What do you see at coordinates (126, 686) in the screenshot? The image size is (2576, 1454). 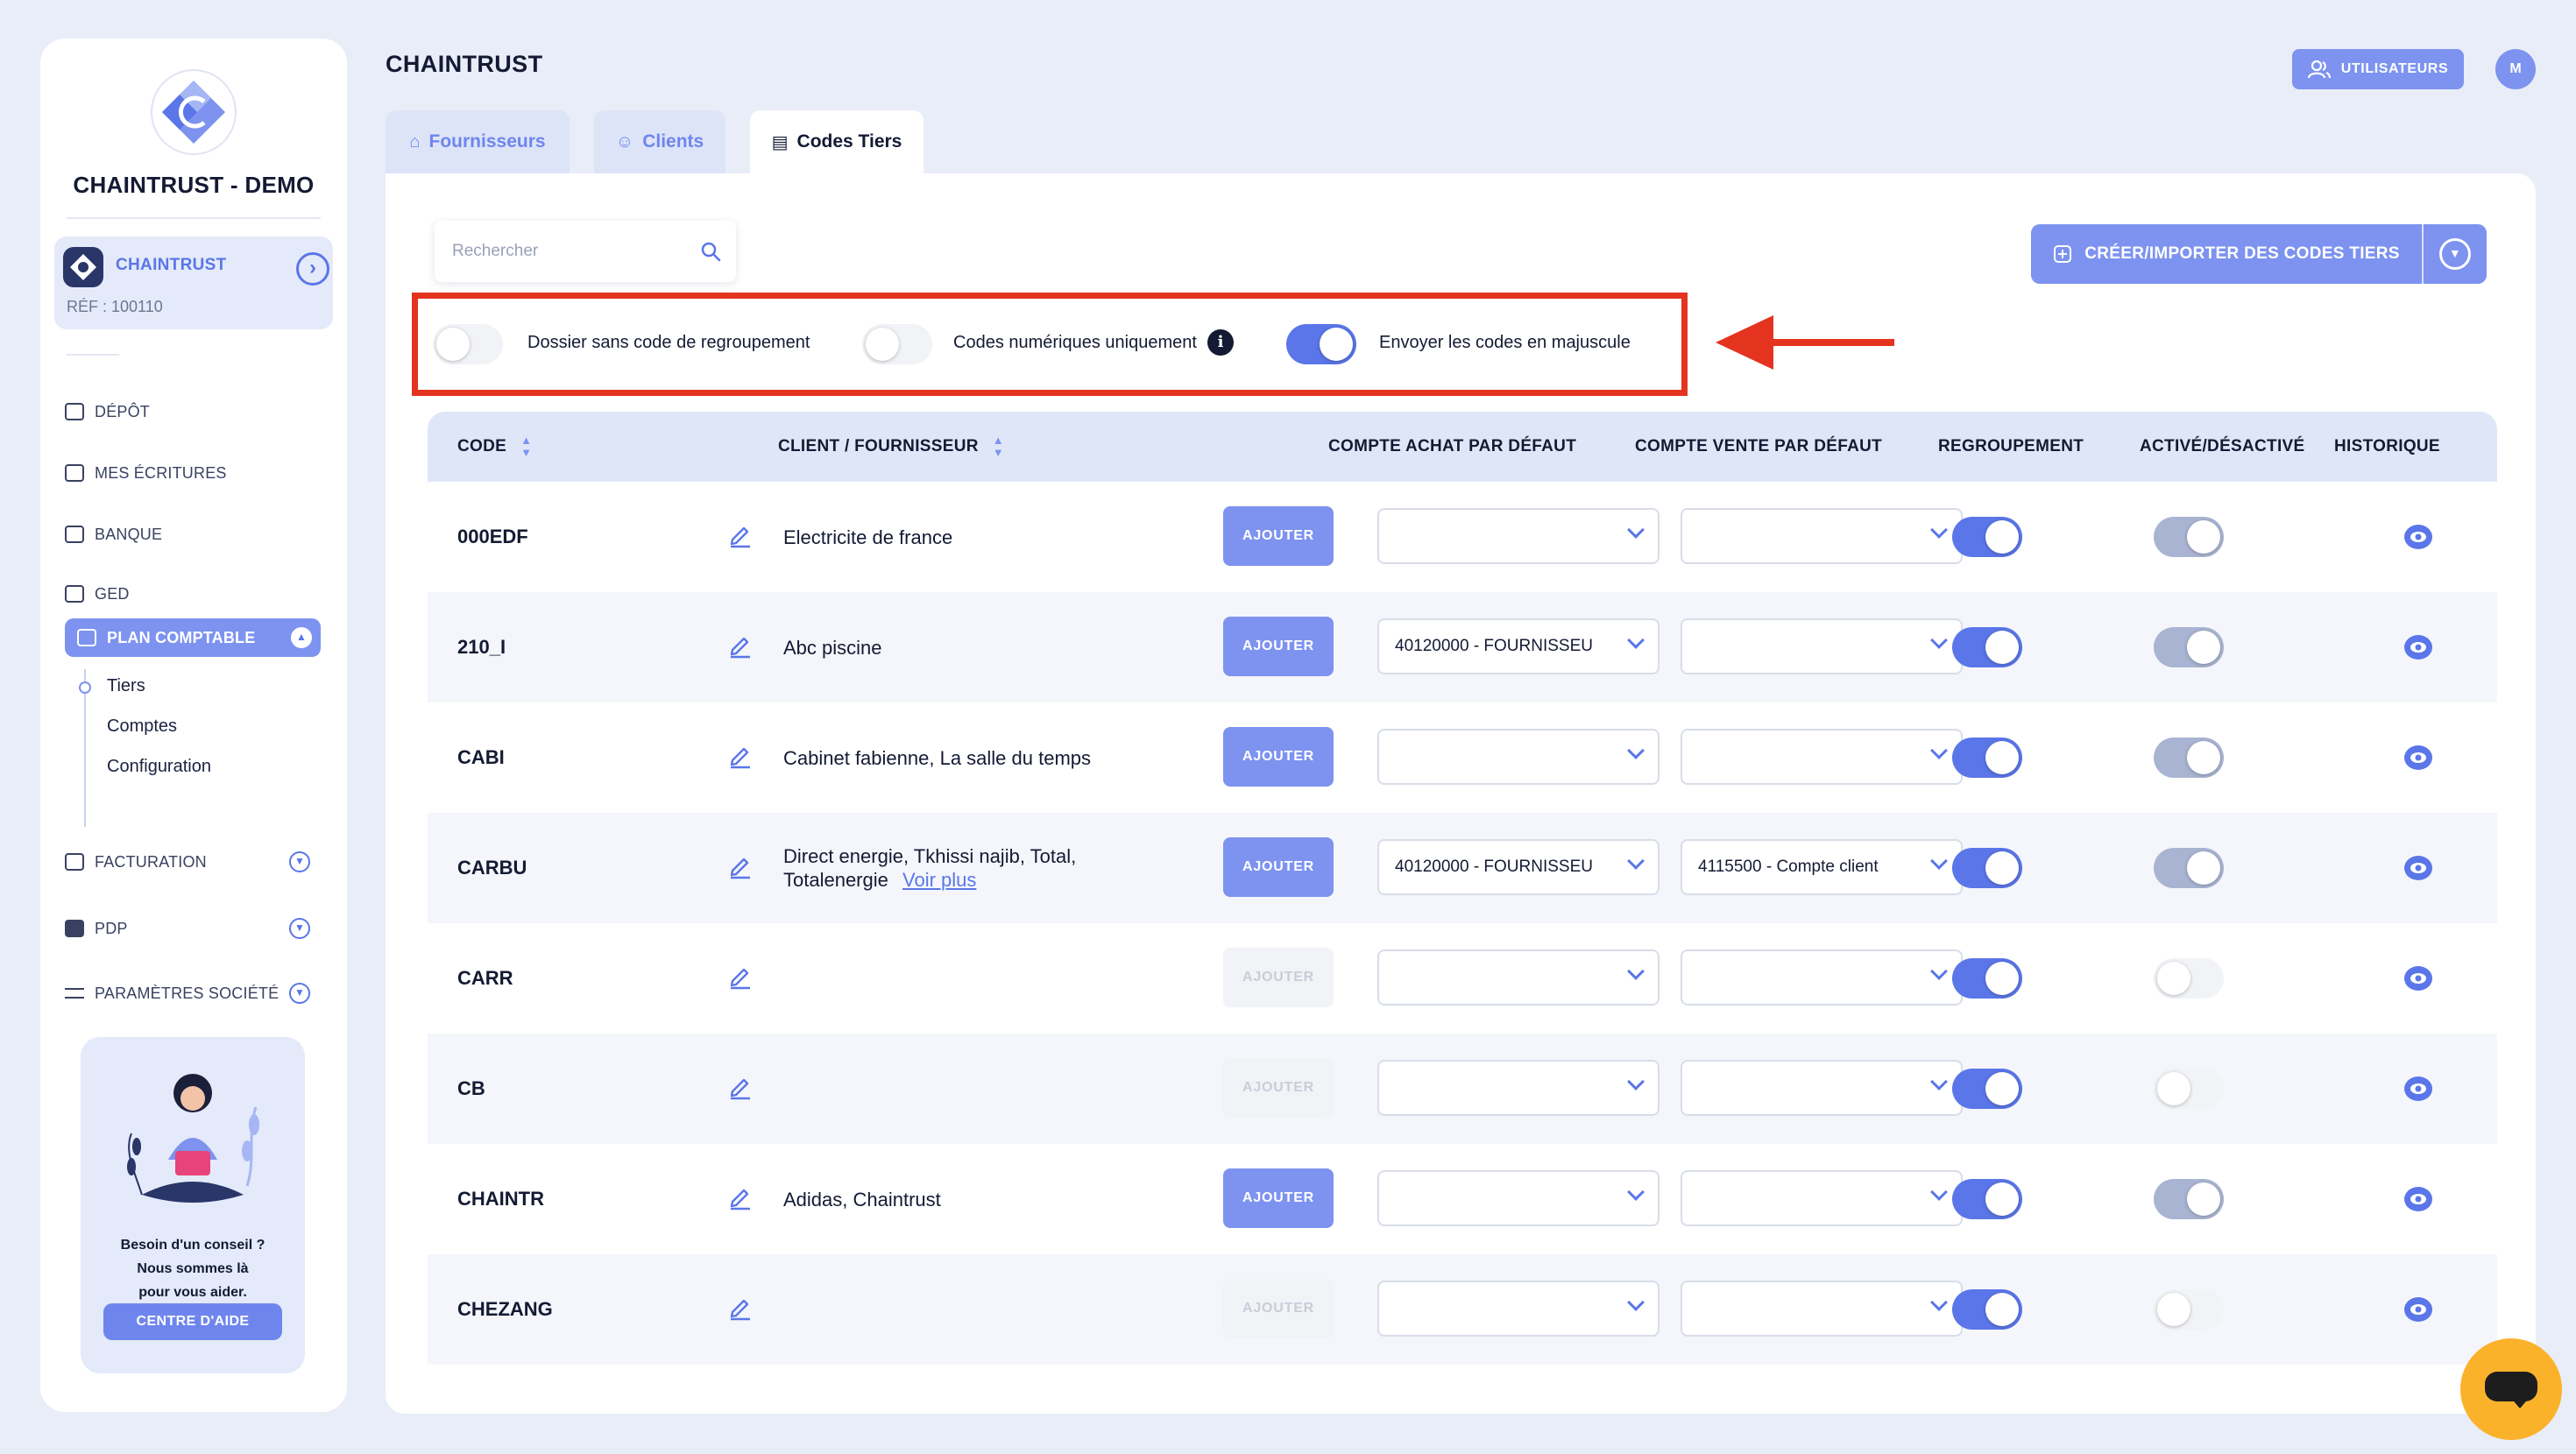 I see `sub-tiers: Tiers` at bounding box center [126, 686].